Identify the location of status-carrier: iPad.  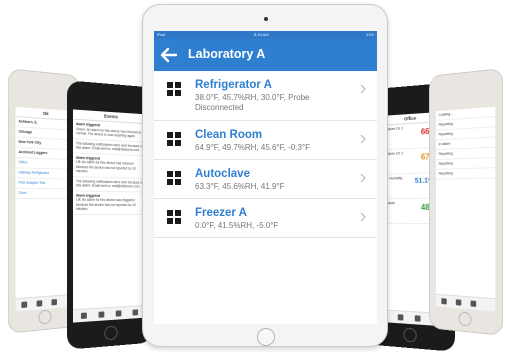
(161, 34).